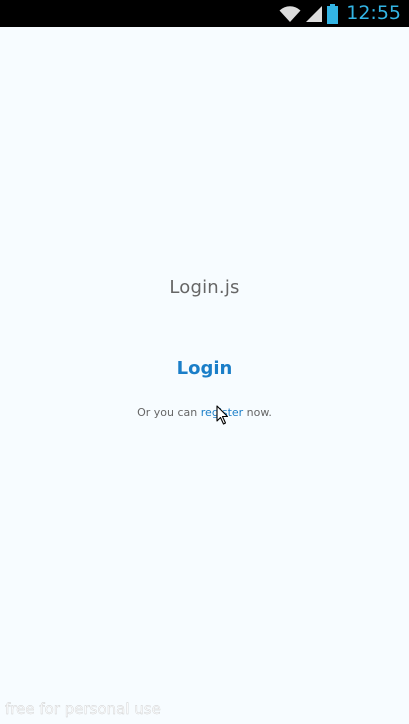 This screenshot has width=409, height=724. I want to click on status-time: 12:55, so click(373, 13).